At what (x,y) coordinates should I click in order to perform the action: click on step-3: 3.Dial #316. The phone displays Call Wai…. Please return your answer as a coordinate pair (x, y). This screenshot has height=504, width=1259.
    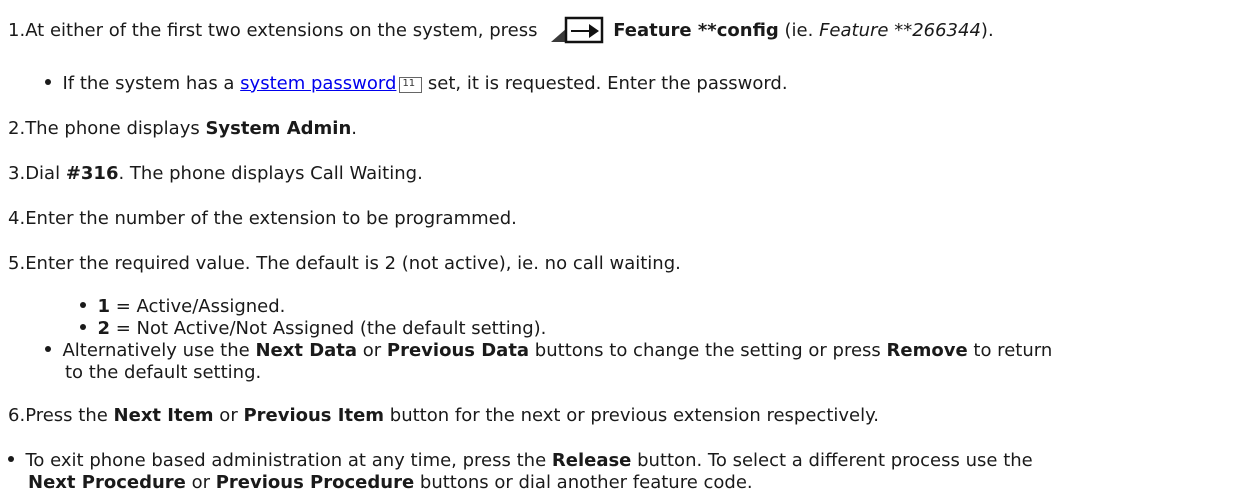
    Looking at the image, I should click on (215, 173).